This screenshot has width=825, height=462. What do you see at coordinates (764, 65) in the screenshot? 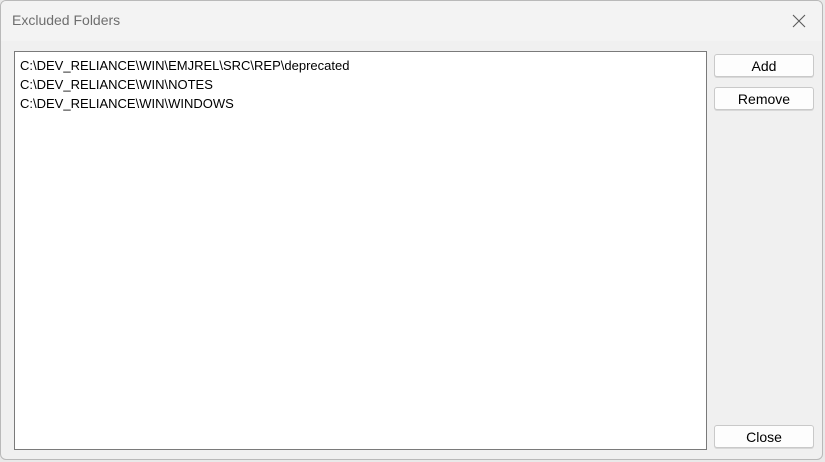
I see `add-button: Add` at bounding box center [764, 65].